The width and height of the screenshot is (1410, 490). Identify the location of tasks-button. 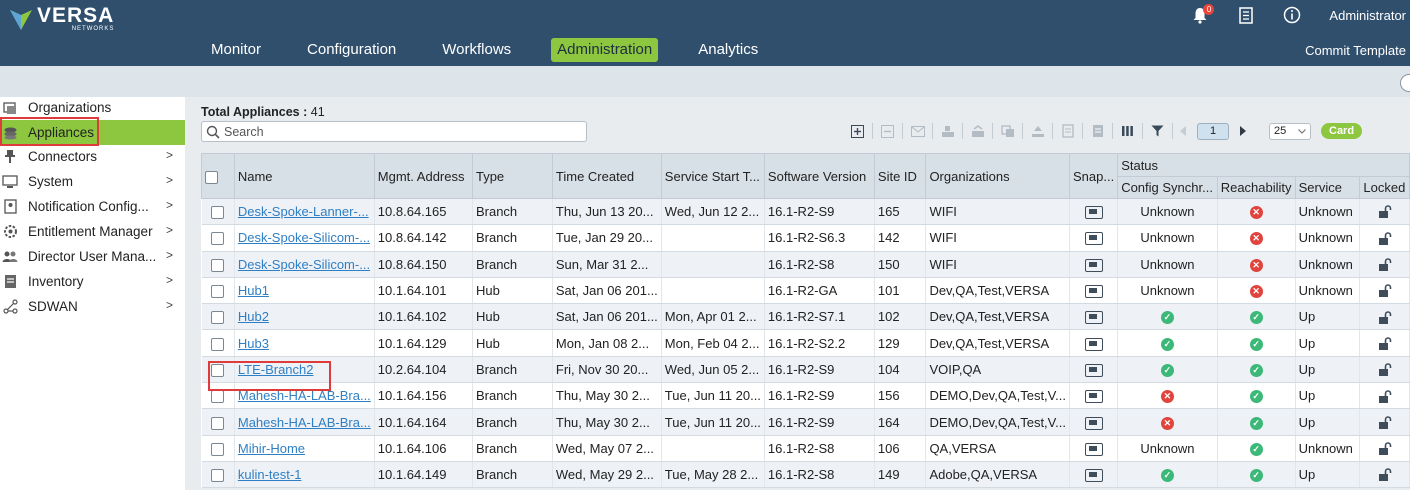
(1246, 15).